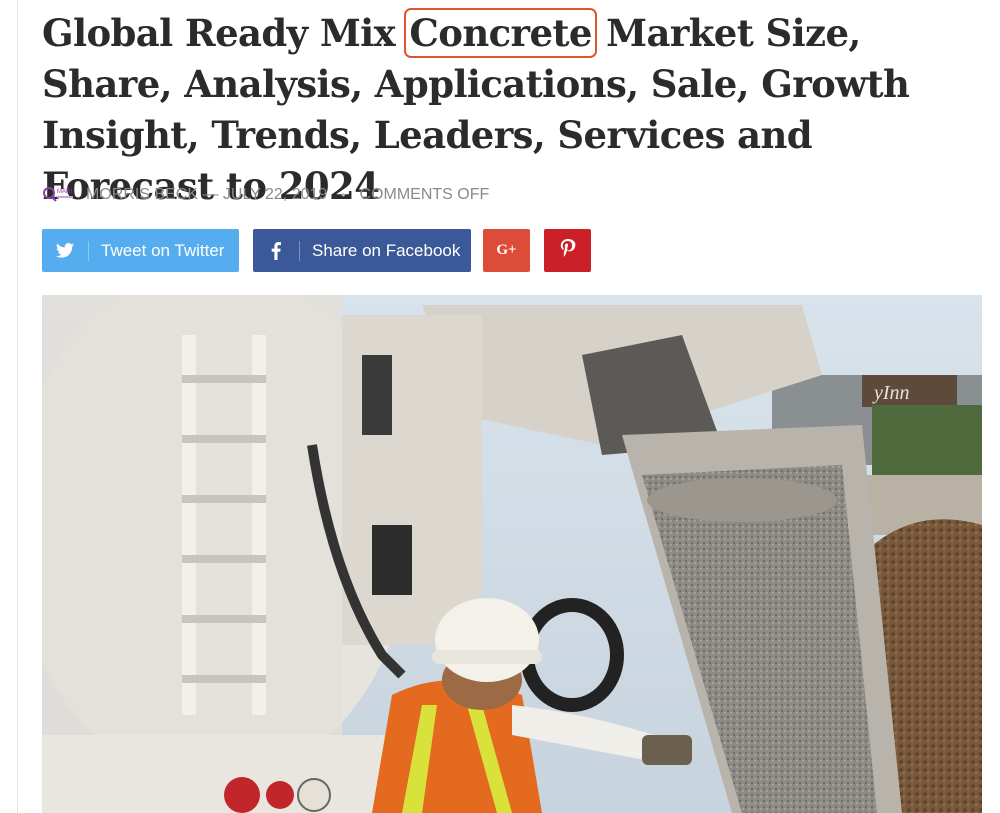 Image resolution: width=1000 pixels, height=813 pixels. What do you see at coordinates (17, 406) in the screenshot?
I see `page-border` at bounding box center [17, 406].